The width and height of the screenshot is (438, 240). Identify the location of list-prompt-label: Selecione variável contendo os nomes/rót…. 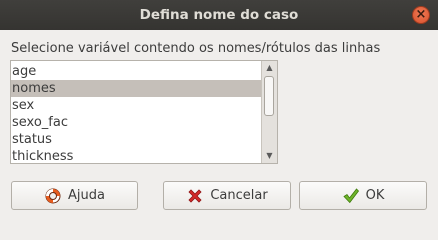
(196, 48).